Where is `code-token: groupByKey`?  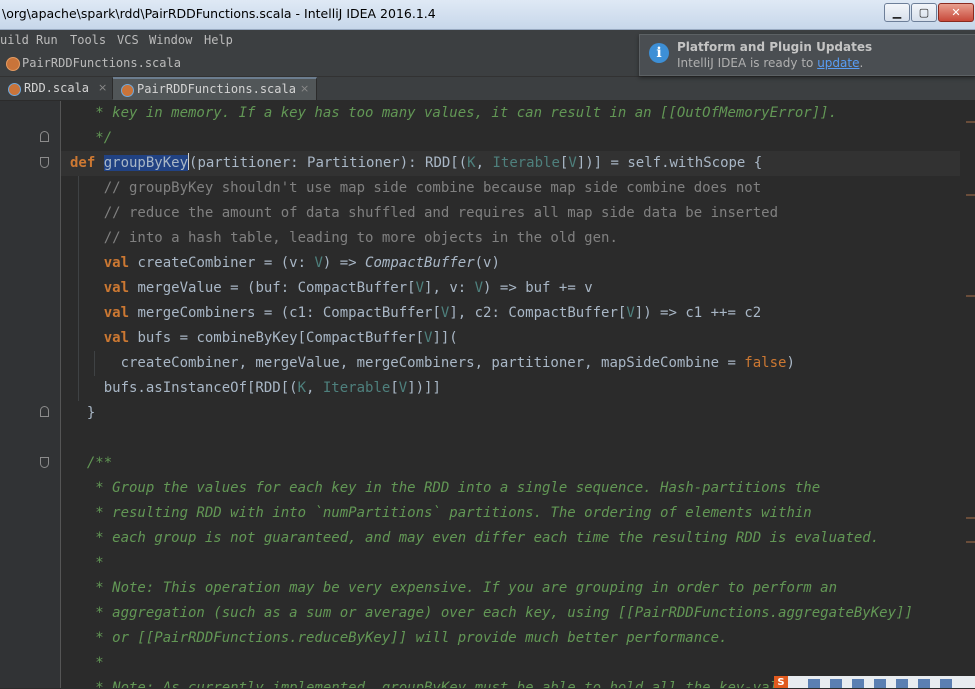 code-token: groupByKey is located at coordinates (146, 163).